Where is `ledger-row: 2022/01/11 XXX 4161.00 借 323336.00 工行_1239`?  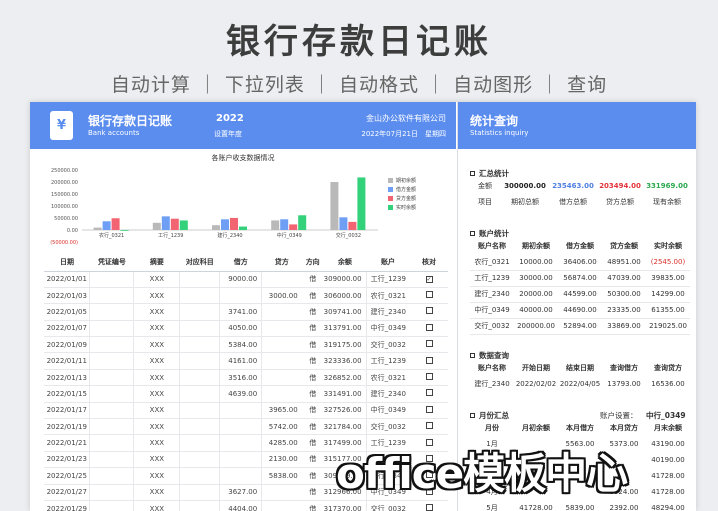
ledger-row: 2022/01/11 XXX 4161.00 借 323336.00 工行_1239 is located at coordinates (246, 361).